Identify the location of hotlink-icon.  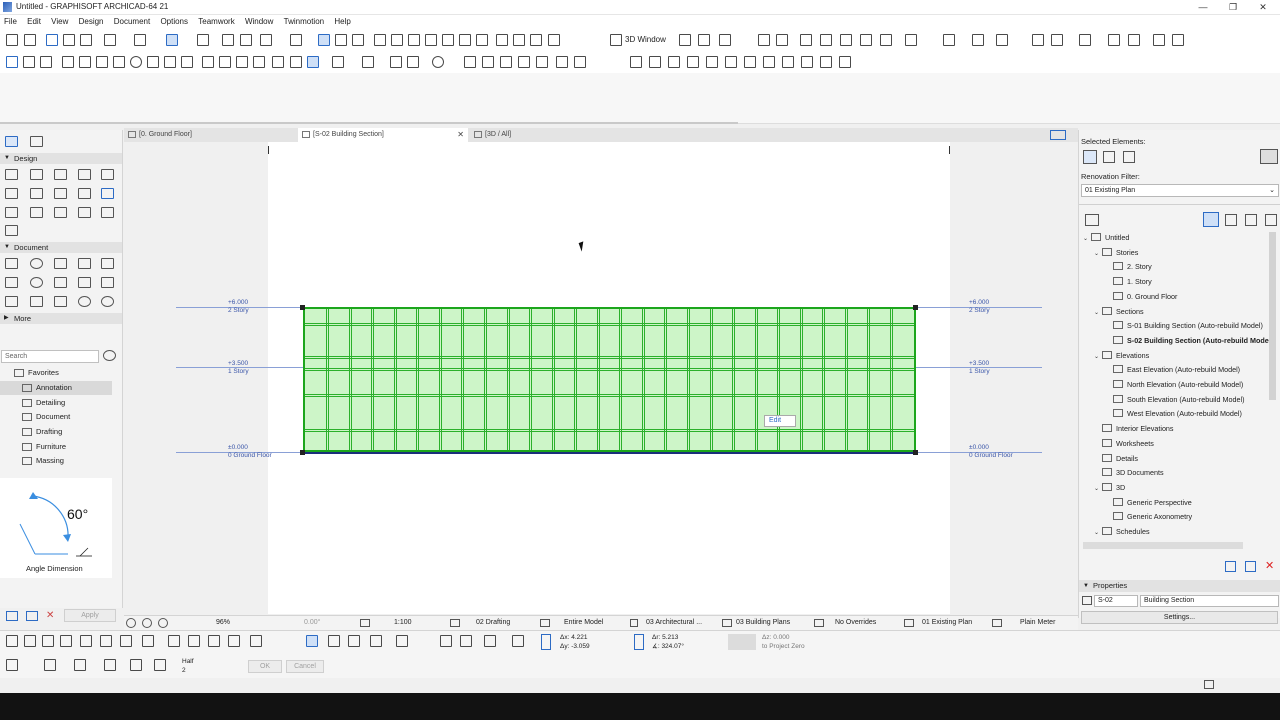
(396, 62).